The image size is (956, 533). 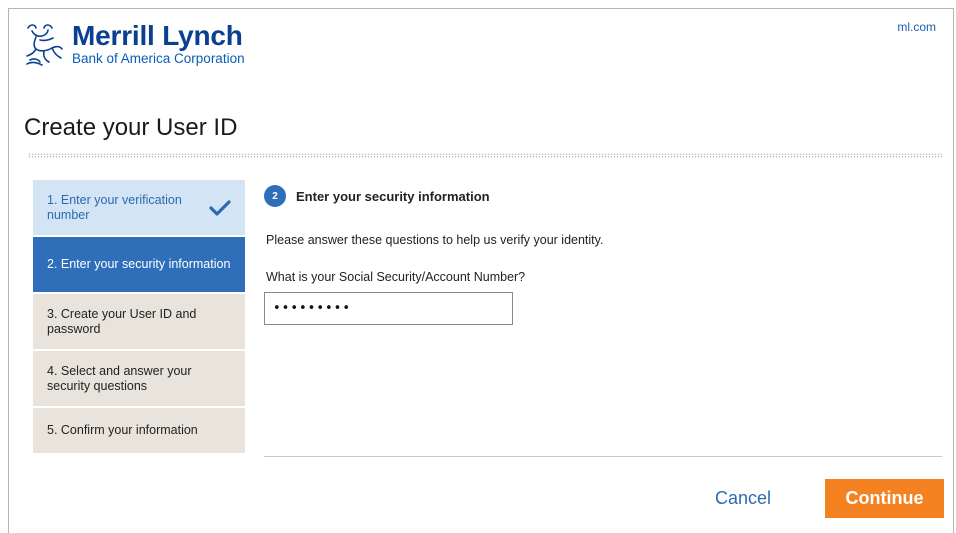 I want to click on page-title: Create your User ID, so click(x=131, y=127).